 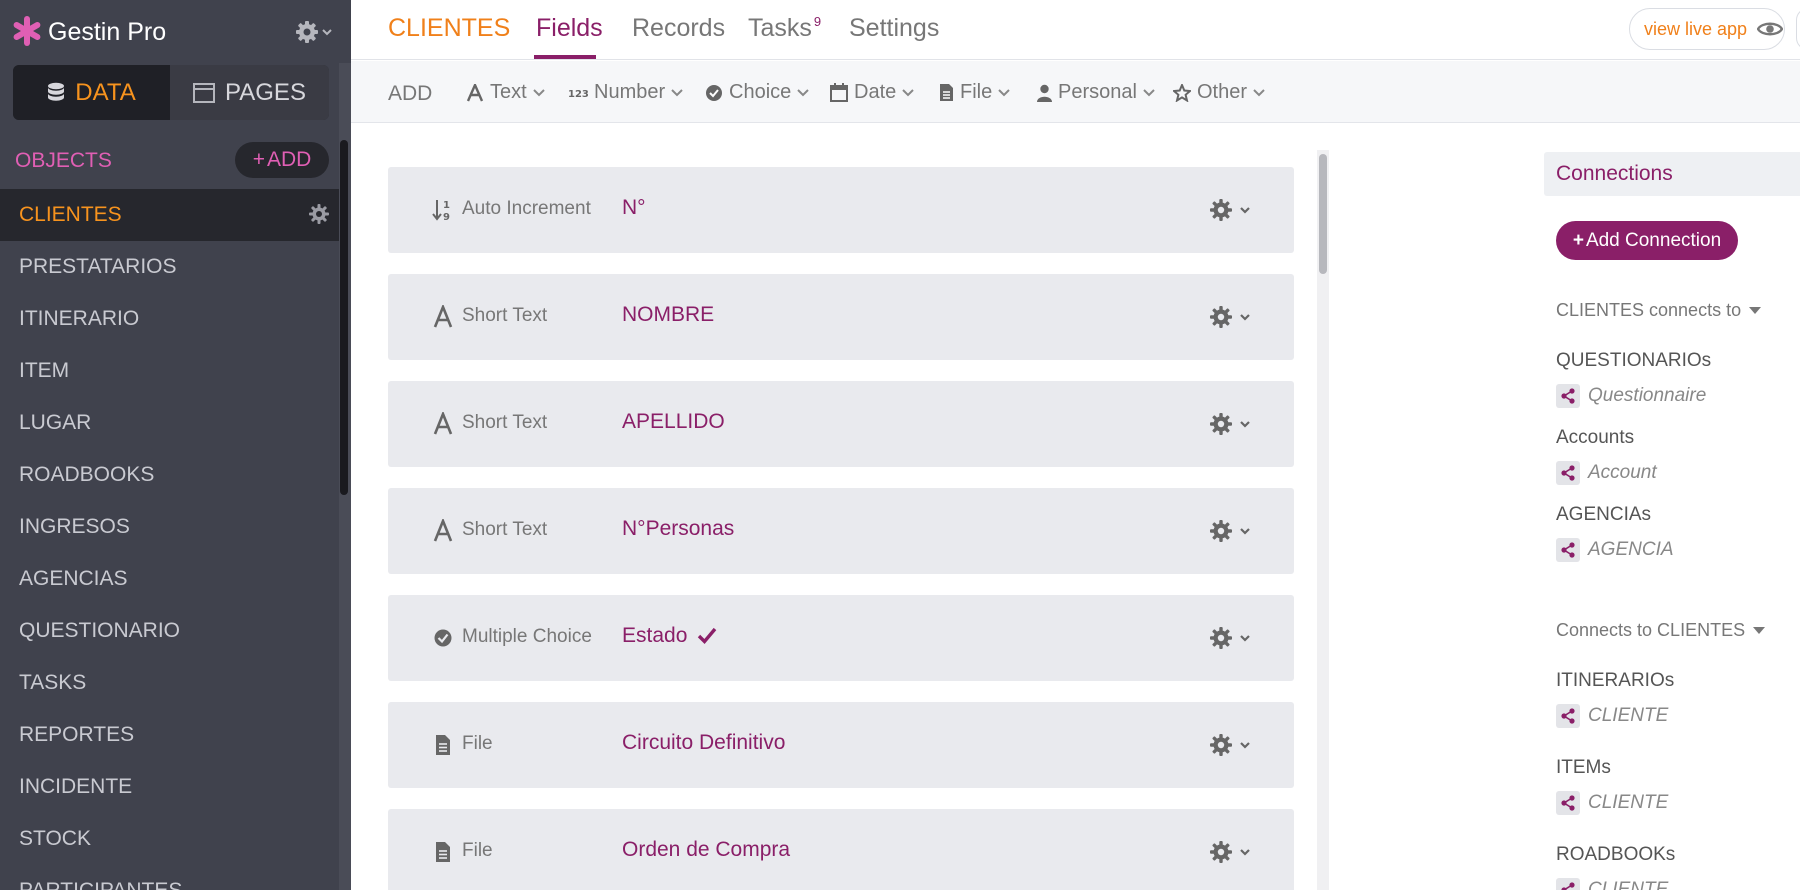 What do you see at coordinates (1578, 240) in the screenshot?
I see `plus-icon: +` at bounding box center [1578, 240].